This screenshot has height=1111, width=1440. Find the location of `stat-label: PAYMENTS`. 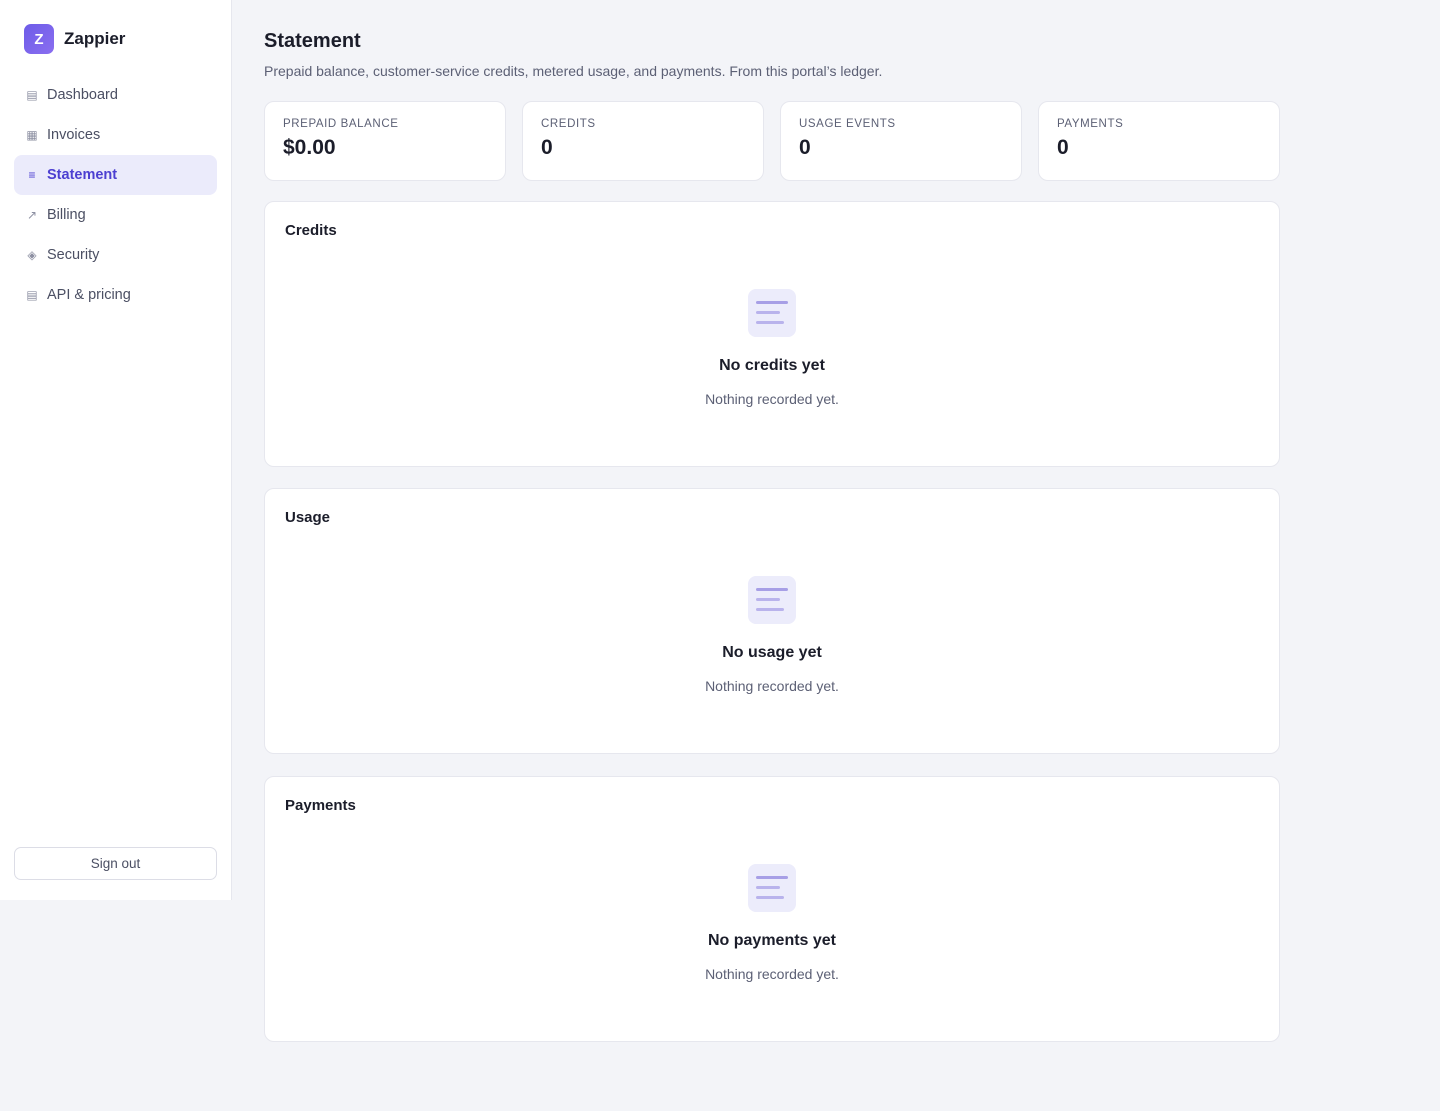

stat-label: PAYMENTS is located at coordinates (1090, 124).